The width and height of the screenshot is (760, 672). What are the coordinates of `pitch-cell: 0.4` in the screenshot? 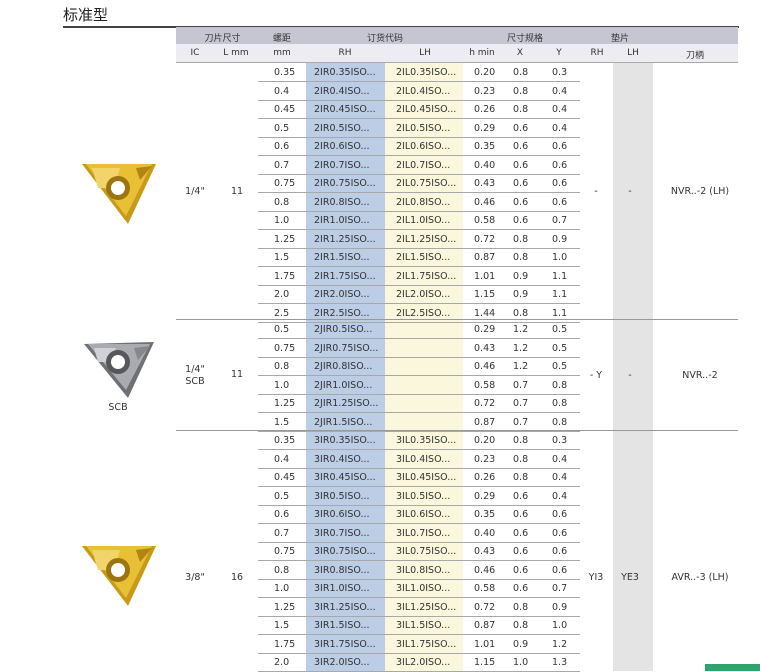 It's located at (282, 459).